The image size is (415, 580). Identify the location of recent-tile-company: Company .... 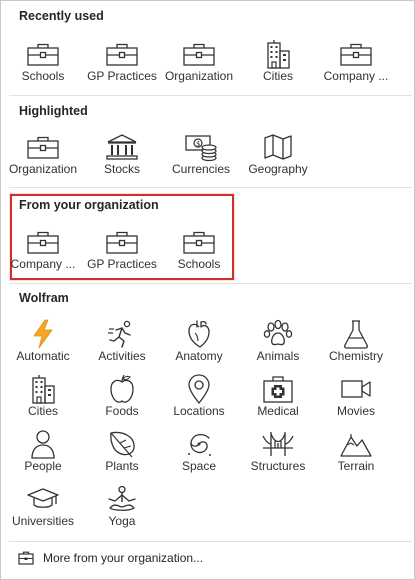
(356, 64).